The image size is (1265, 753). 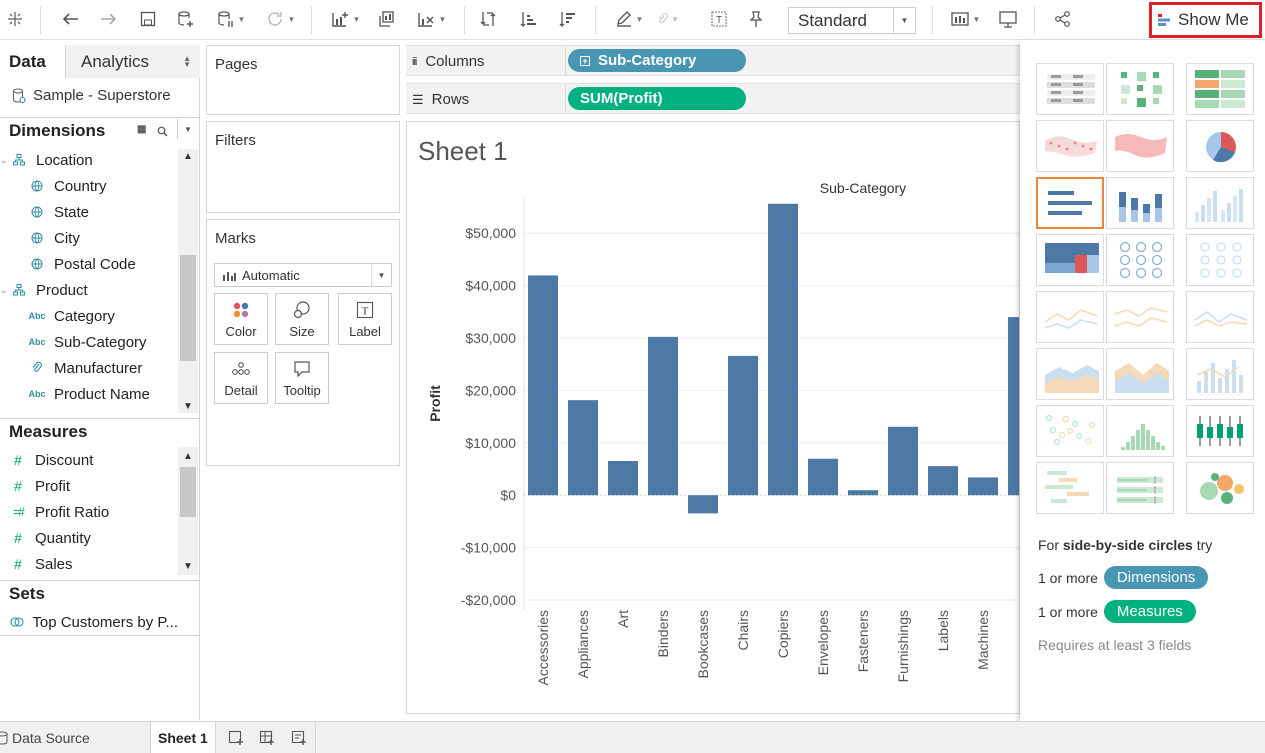 I want to click on undo-icon, so click(x=70, y=19).